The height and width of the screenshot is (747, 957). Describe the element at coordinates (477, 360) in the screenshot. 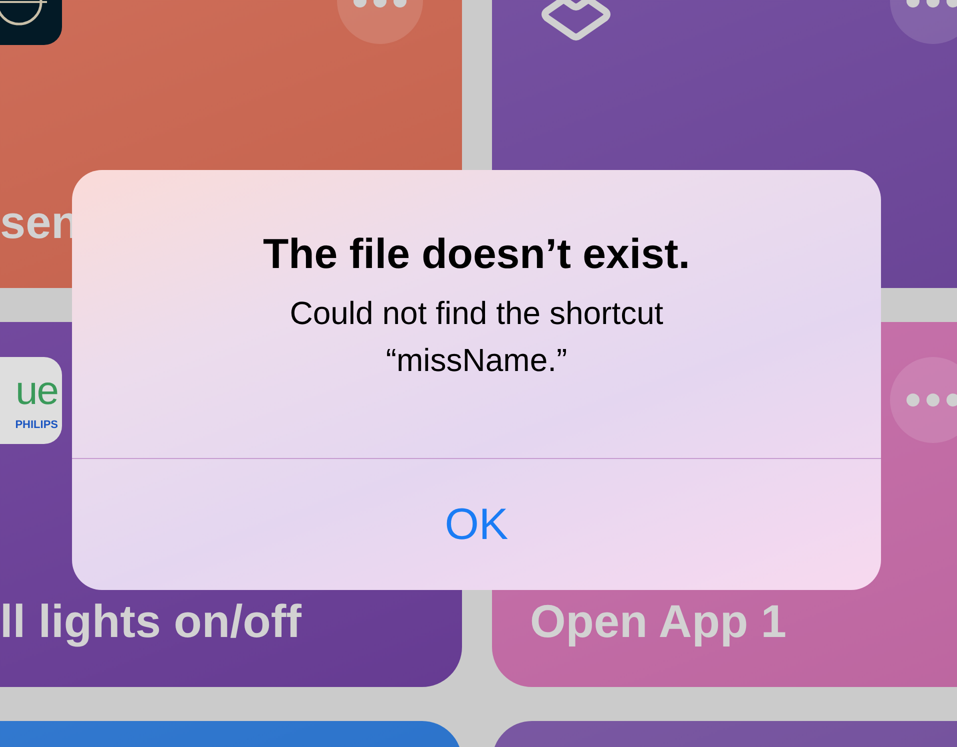

I see `alert-message: “missName.”` at that location.